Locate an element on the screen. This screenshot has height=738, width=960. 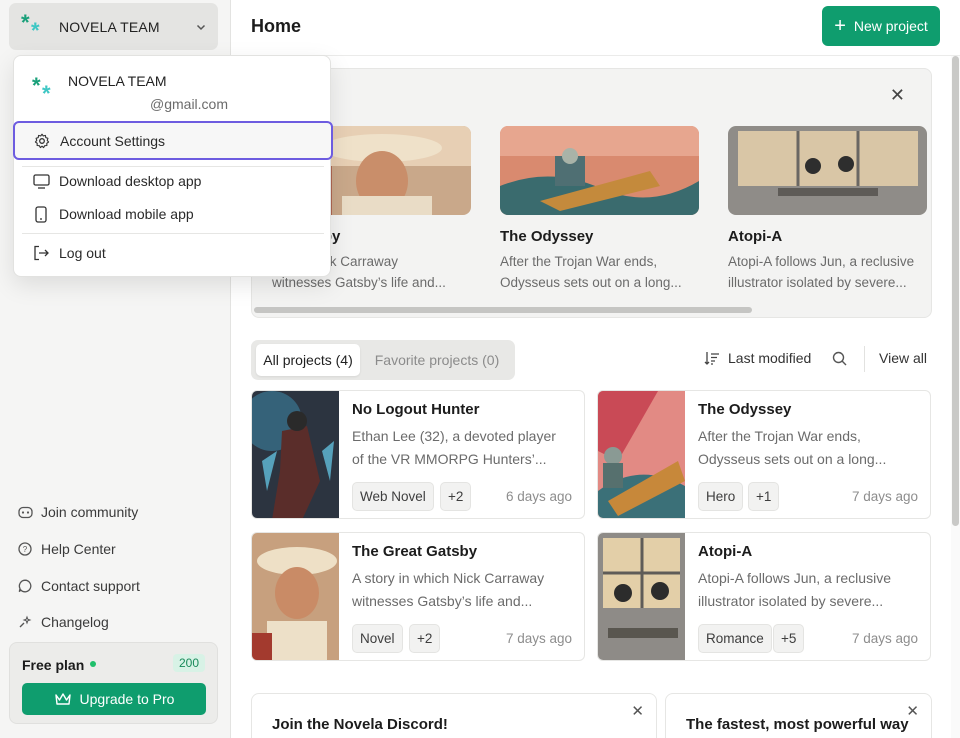
last-modified-time: 6 days ago is located at coordinates (538, 496).